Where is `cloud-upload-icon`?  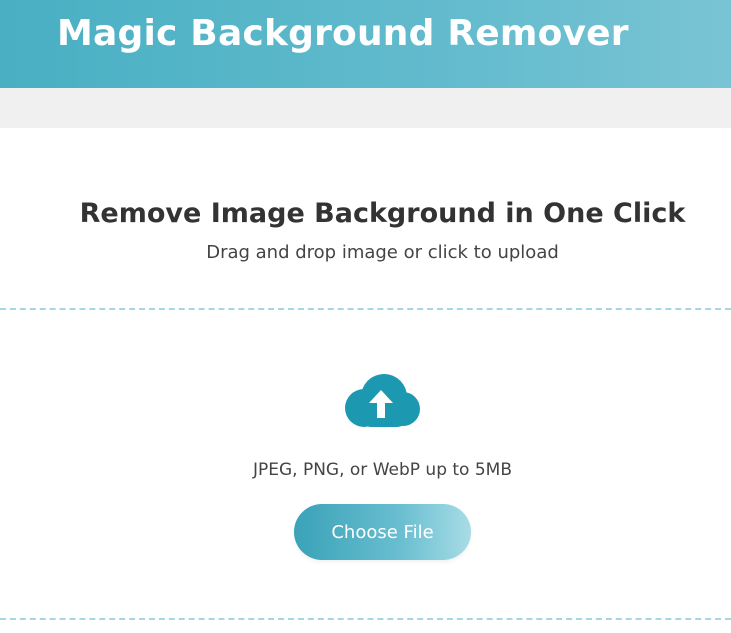 cloud-upload-icon is located at coordinates (382, 400).